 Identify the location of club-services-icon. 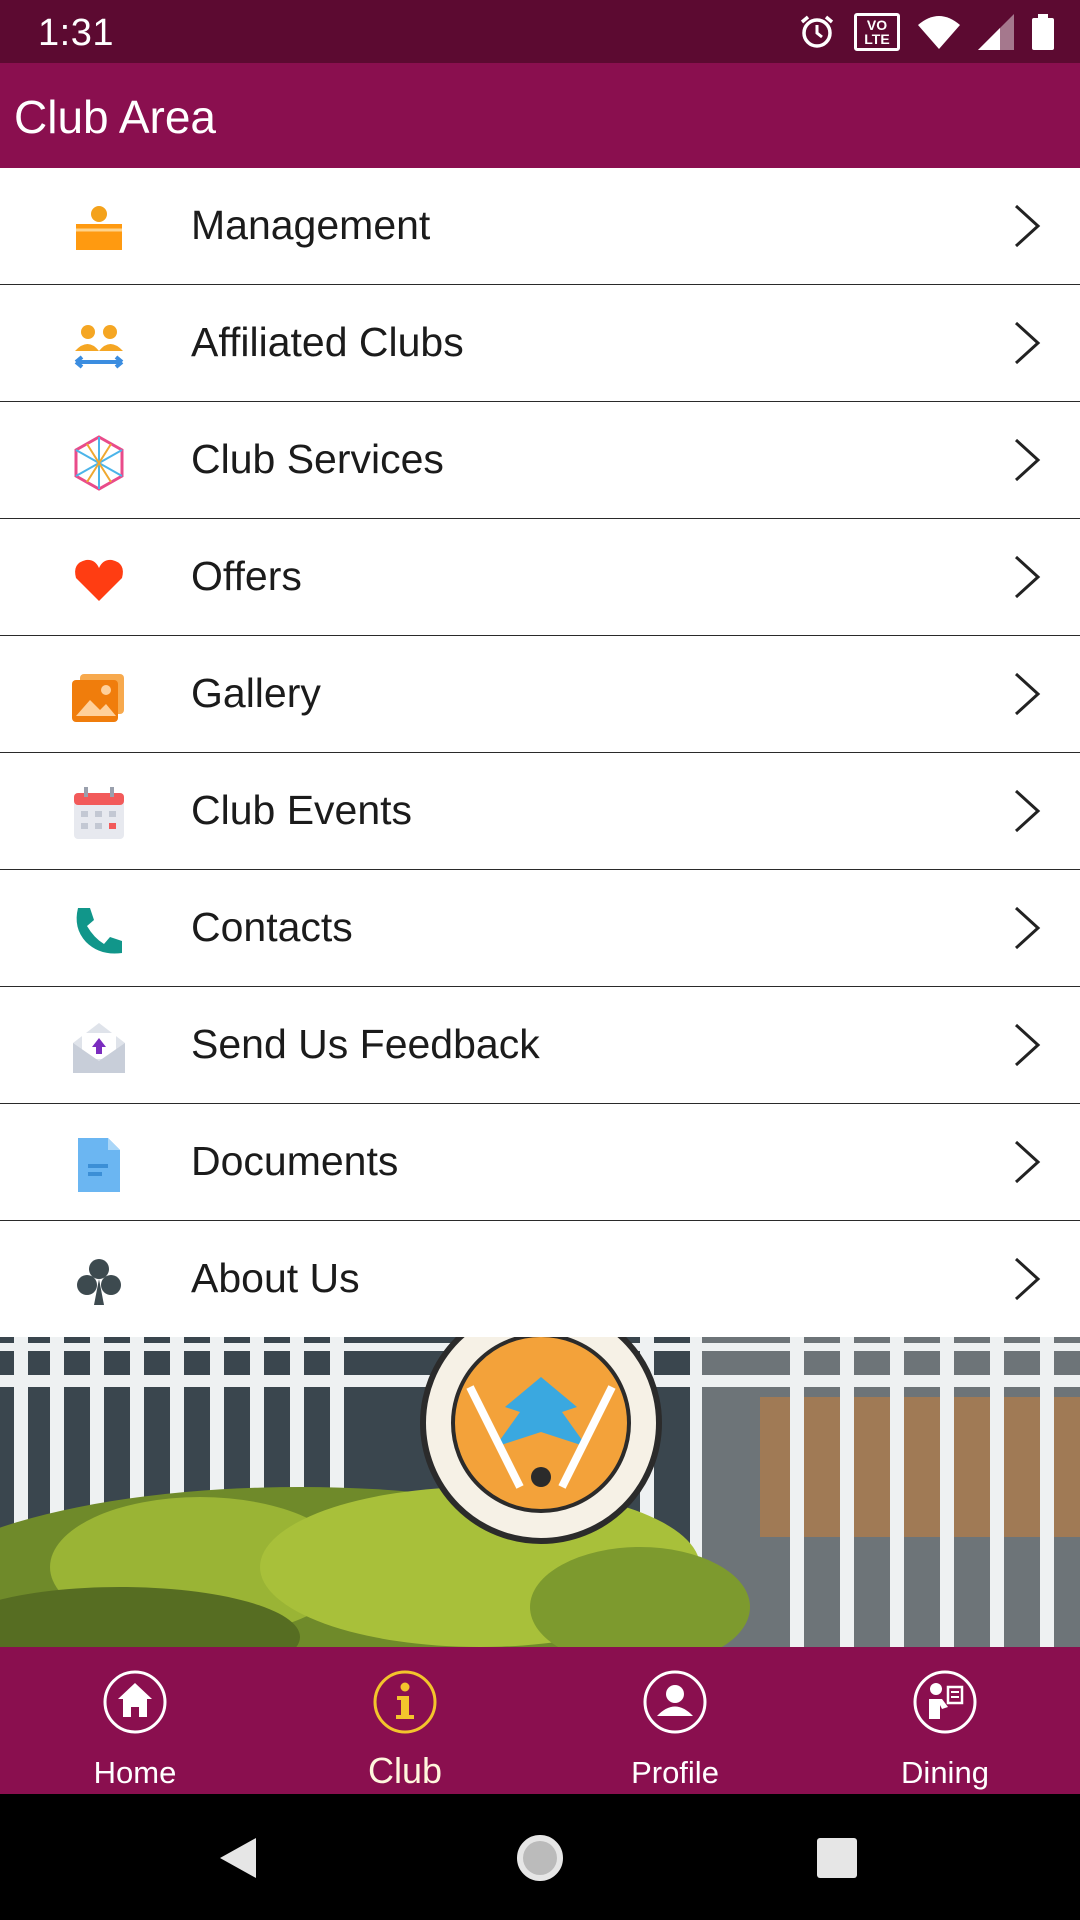
(99, 463).